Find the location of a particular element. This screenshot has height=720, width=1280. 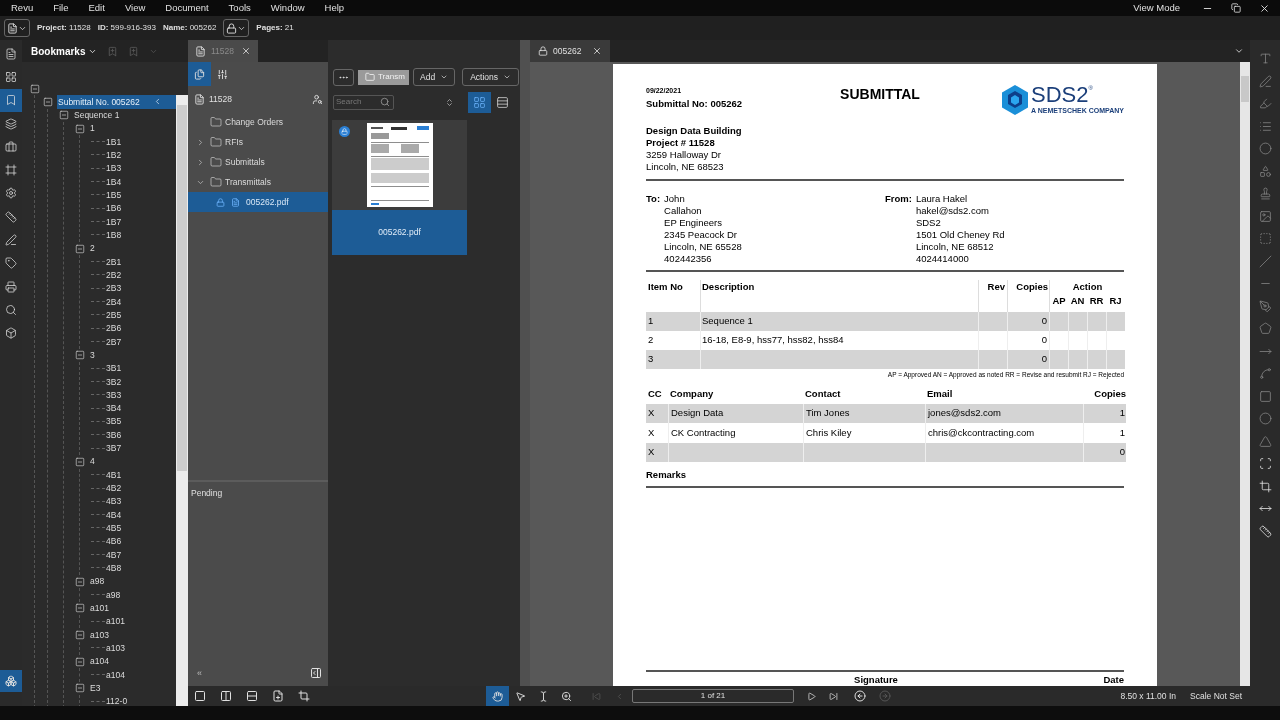

bookmark-item: 2B6 is located at coordinates (140, 328).